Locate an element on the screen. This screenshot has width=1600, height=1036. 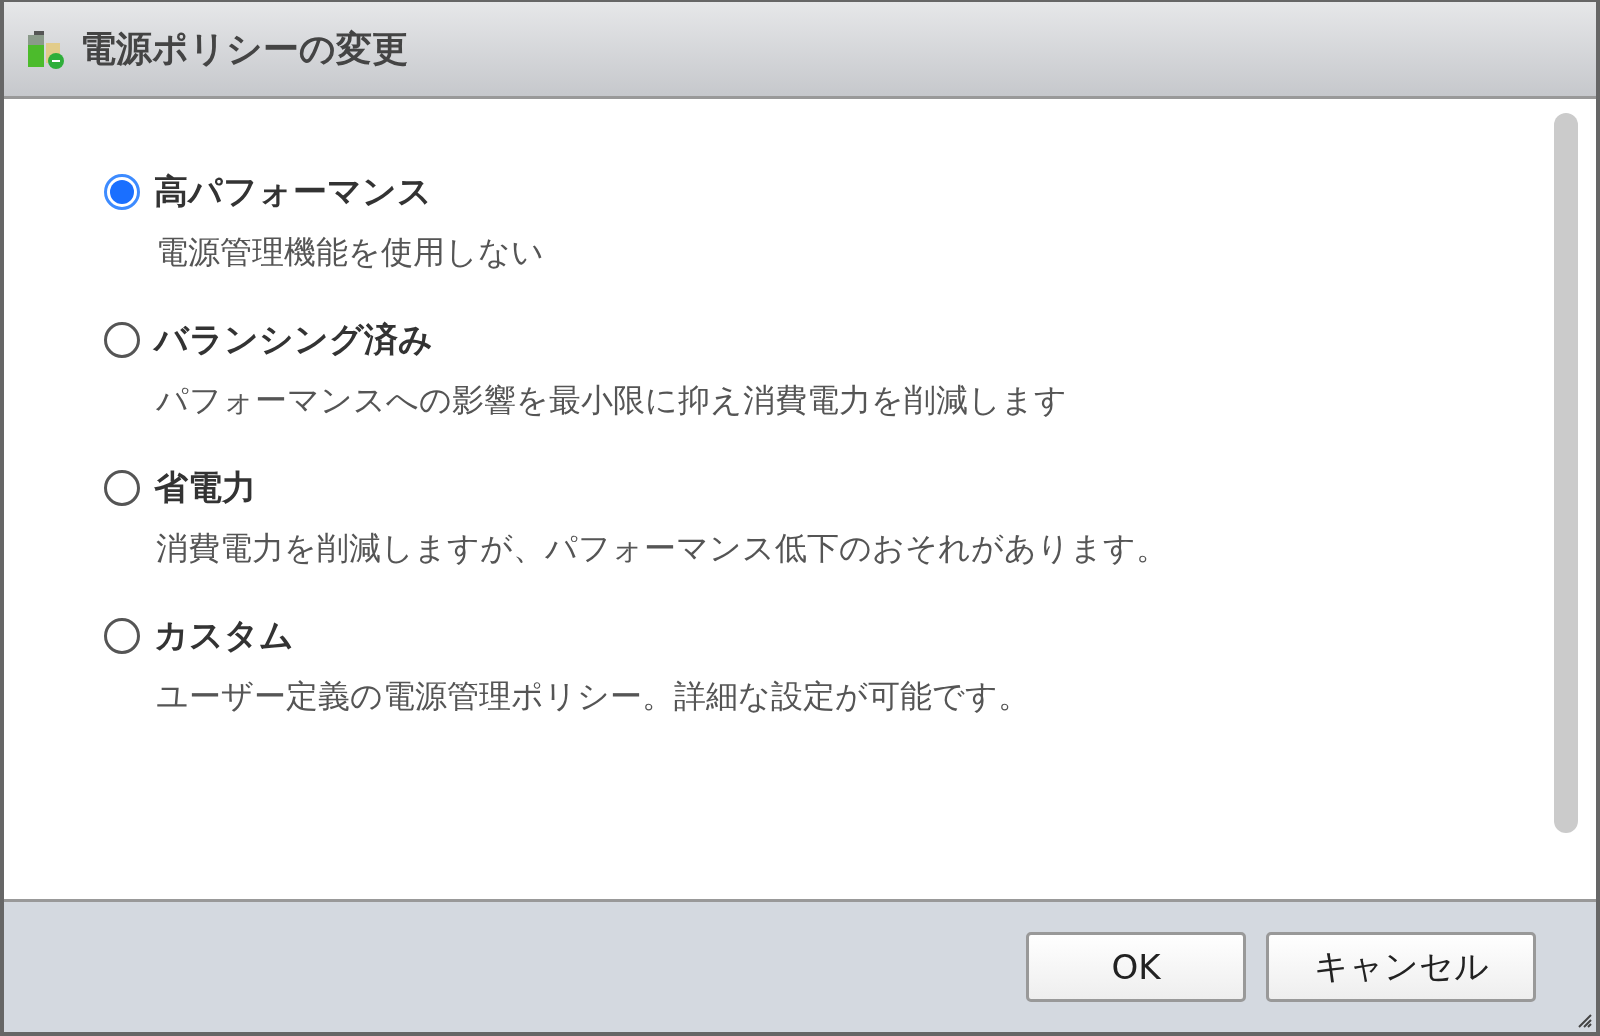
option-label: 高パフォーマンス is located at coordinates (293, 191).